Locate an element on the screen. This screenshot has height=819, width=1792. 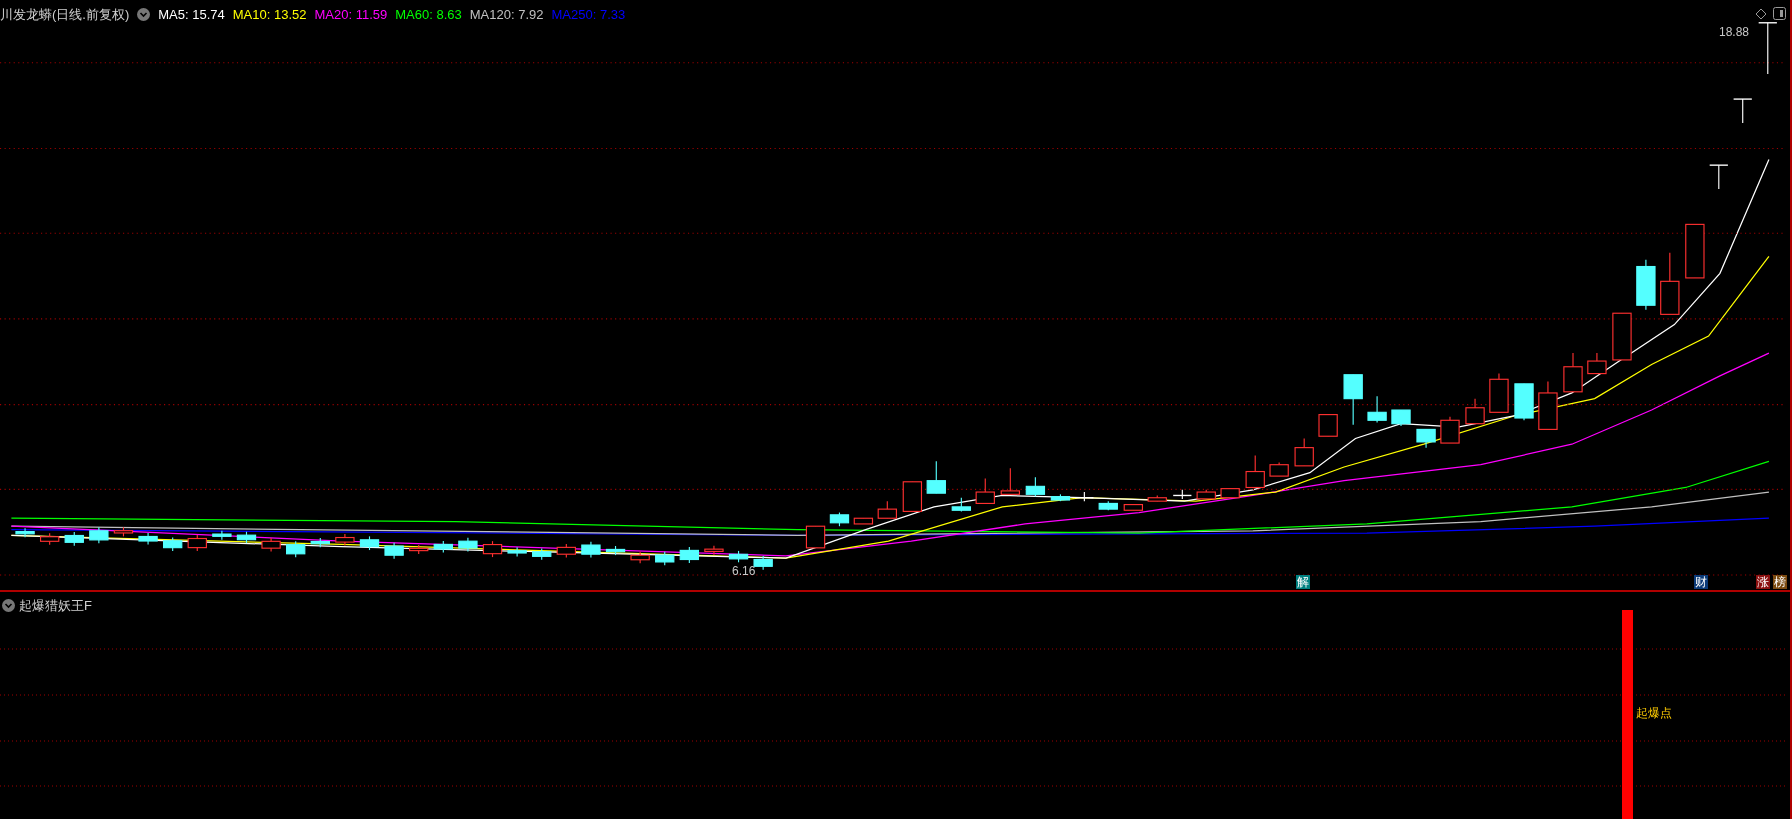
moving-average-value: MA120: 7.92 is located at coordinates (506, 15).